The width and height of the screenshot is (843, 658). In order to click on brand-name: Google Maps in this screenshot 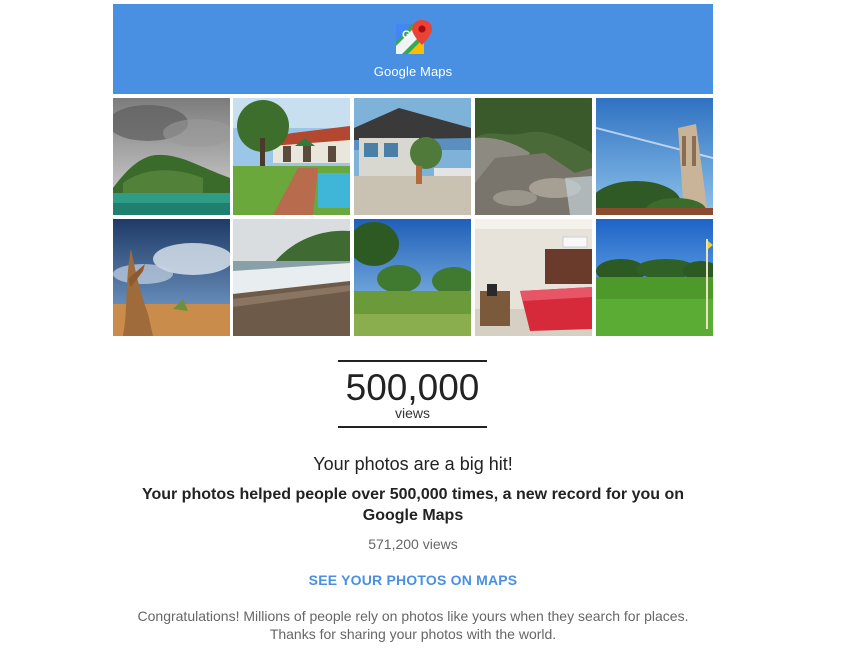, I will do `click(413, 71)`.